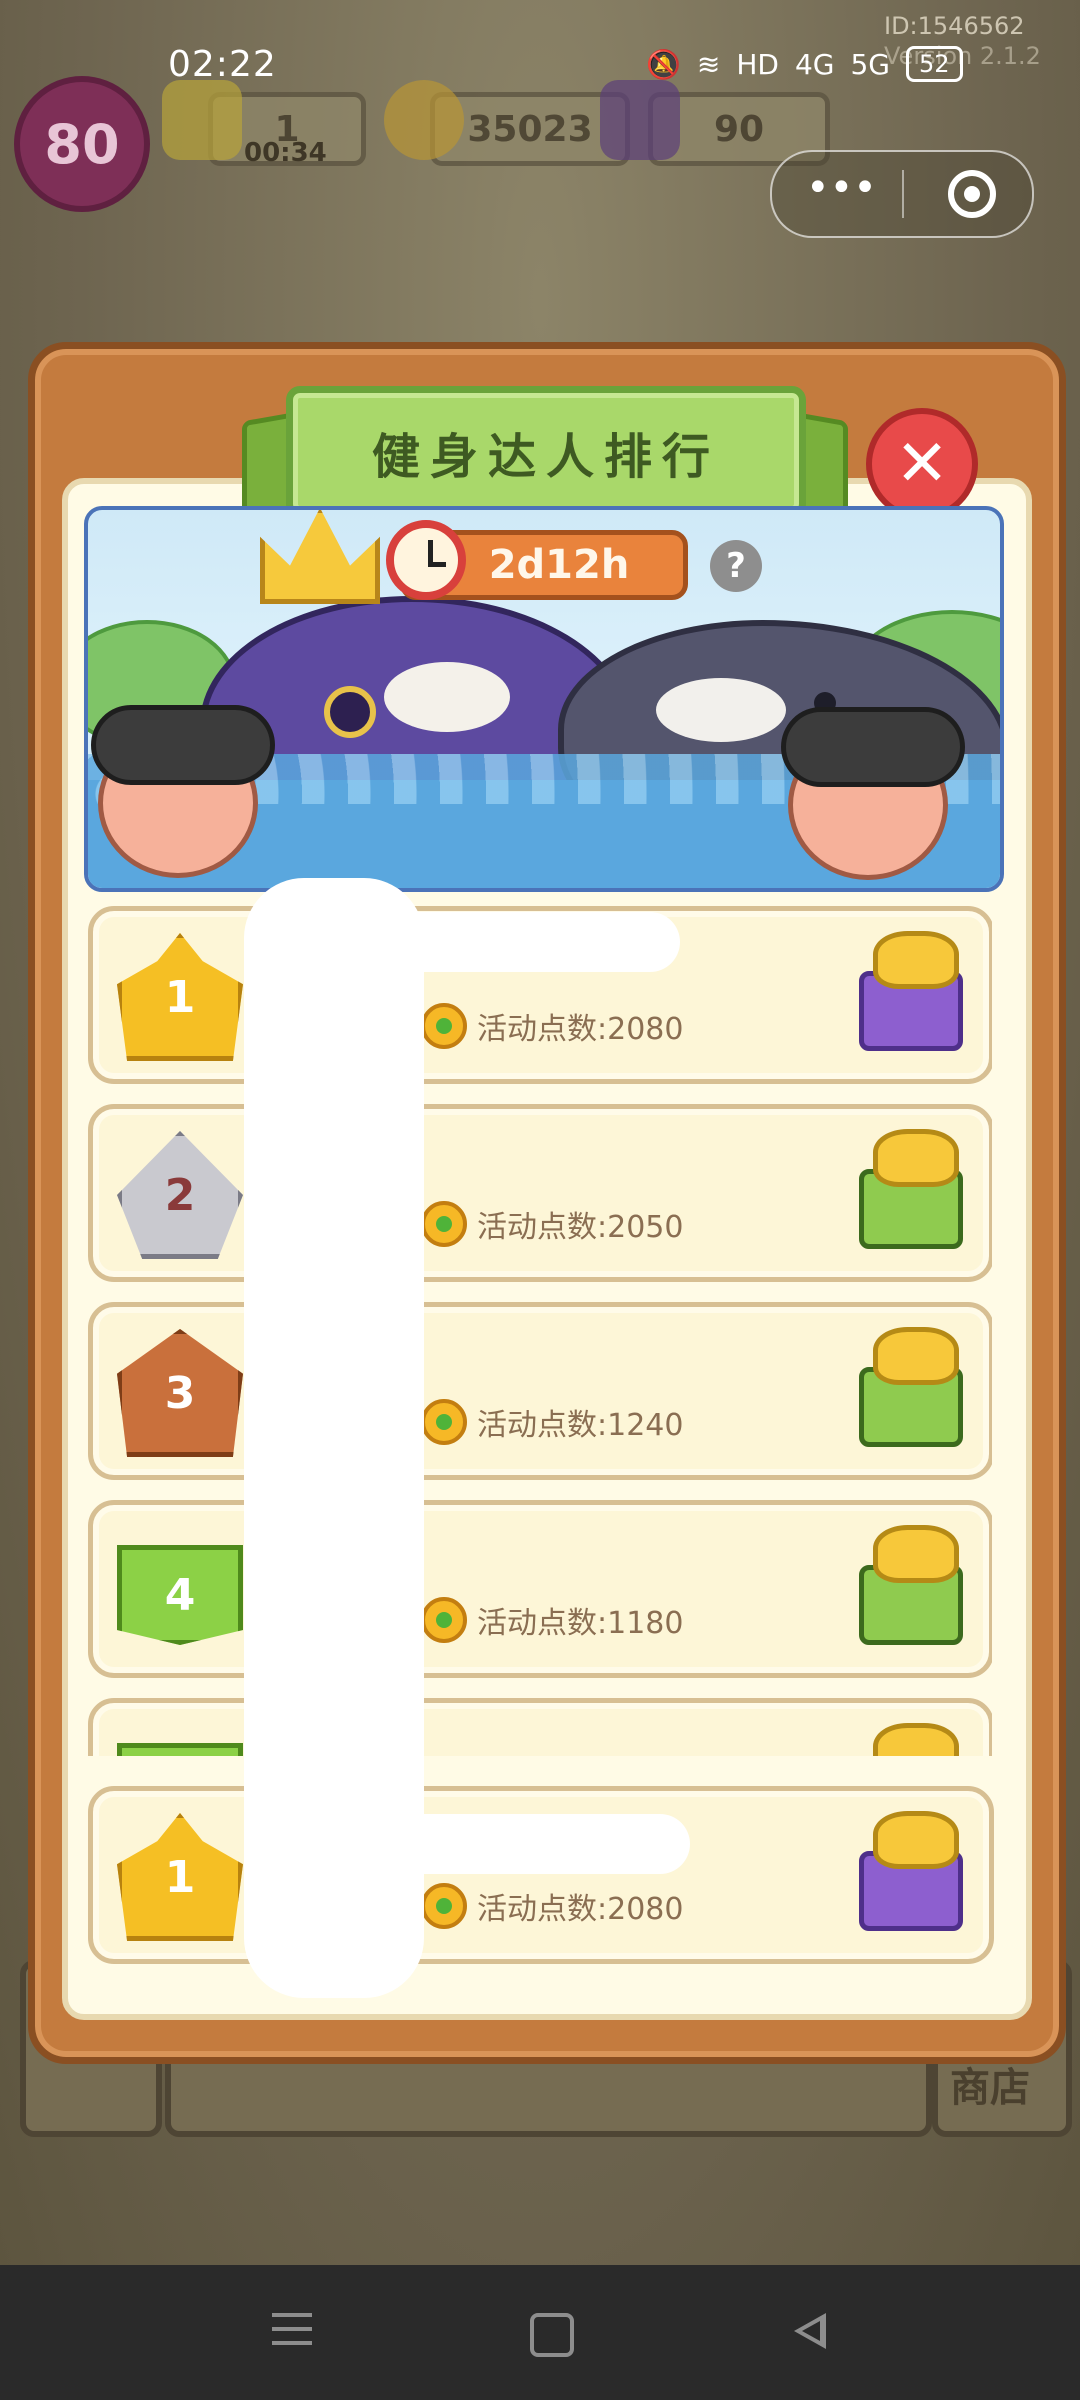 Image resolution: width=1080 pixels, height=2400 pixels. I want to click on back-icon, so click(815, 2332).